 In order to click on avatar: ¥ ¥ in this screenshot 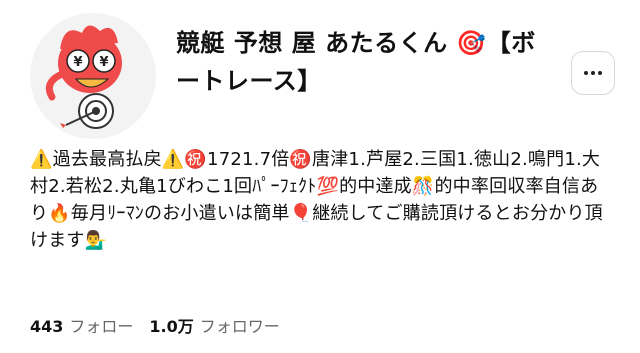, I will do `click(93, 76)`.